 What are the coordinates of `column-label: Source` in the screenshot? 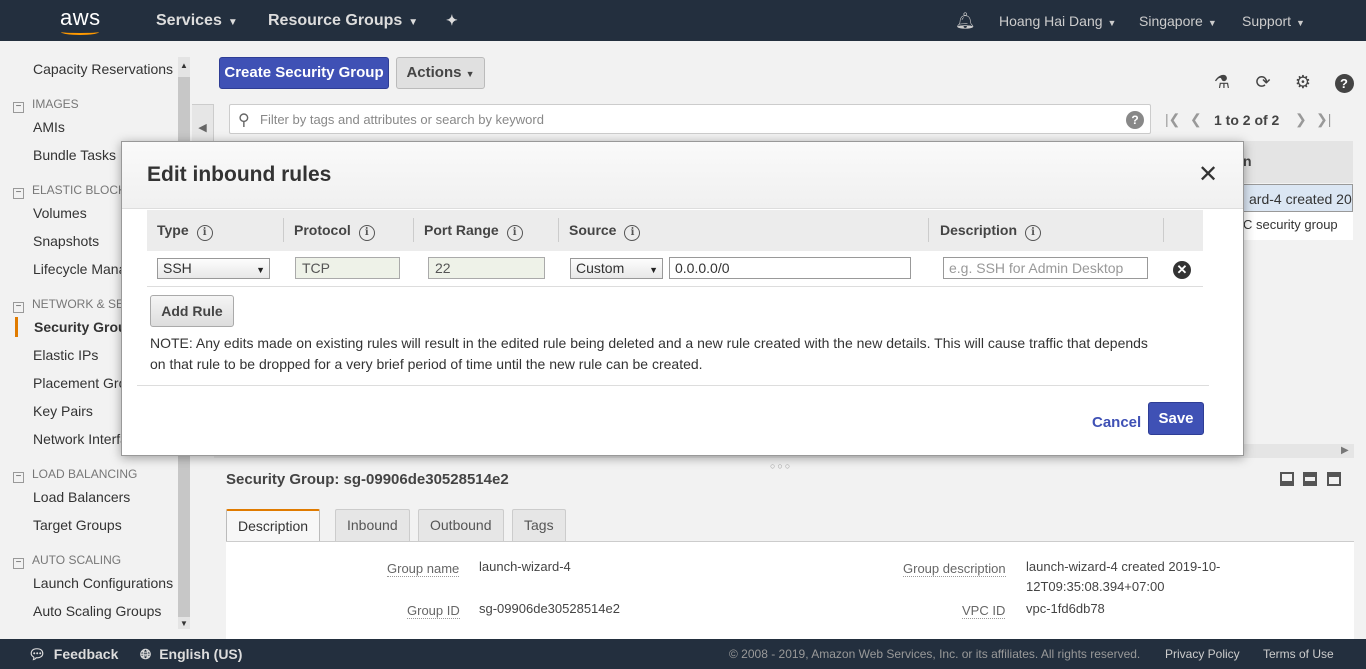 It's located at (593, 230).